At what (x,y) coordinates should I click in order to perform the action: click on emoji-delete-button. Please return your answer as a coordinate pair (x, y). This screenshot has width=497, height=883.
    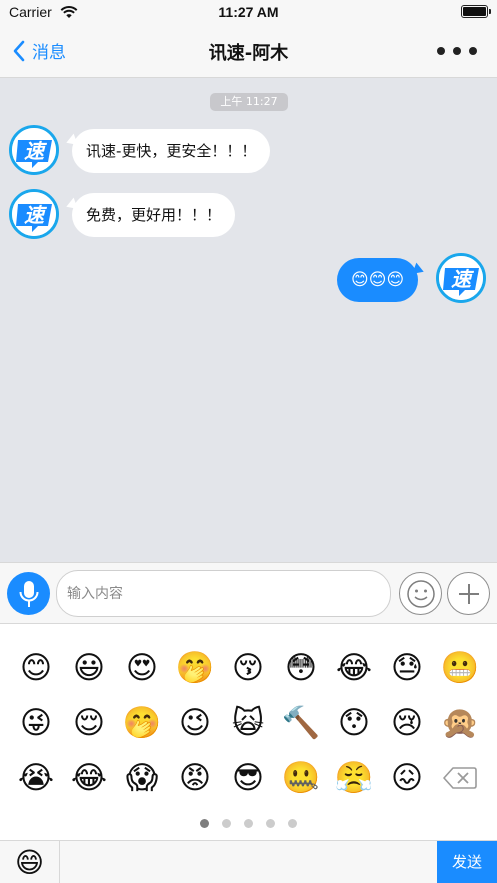
    Looking at the image, I should click on (460, 778).